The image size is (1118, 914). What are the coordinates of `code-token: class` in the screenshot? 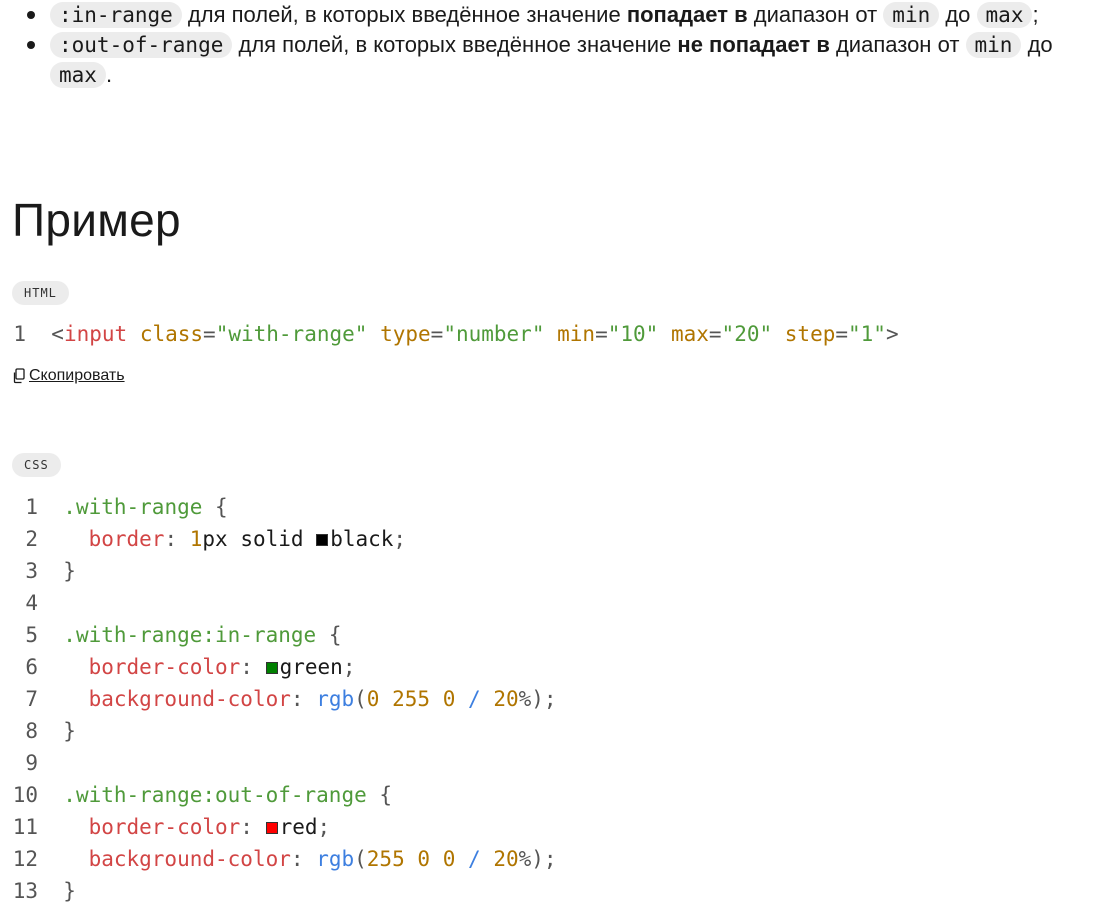 It's located at (171, 334).